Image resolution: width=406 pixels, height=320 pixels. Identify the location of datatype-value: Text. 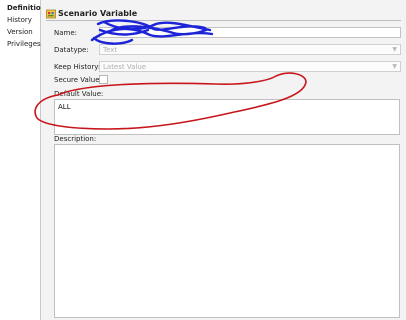
(110, 50).